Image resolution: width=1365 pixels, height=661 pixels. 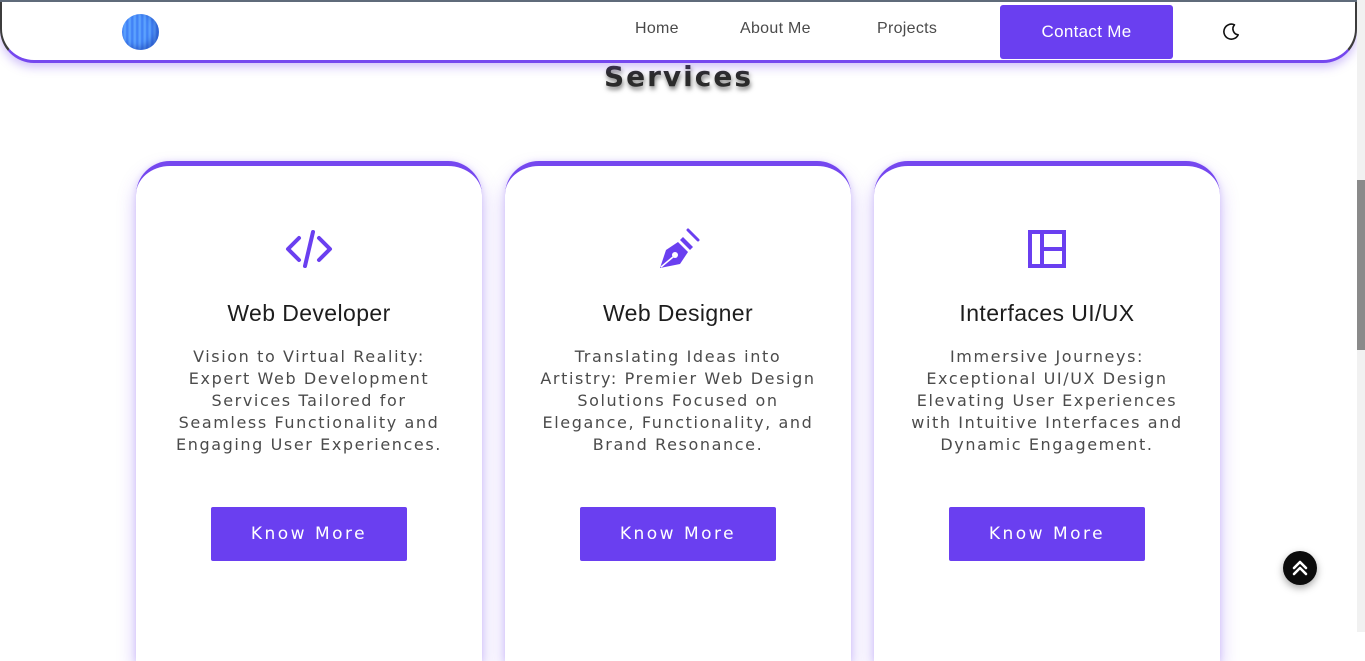 What do you see at coordinates (678, 249) in the screenshot?
I see `pen-nib-icon` at bounding box center [678, 249].